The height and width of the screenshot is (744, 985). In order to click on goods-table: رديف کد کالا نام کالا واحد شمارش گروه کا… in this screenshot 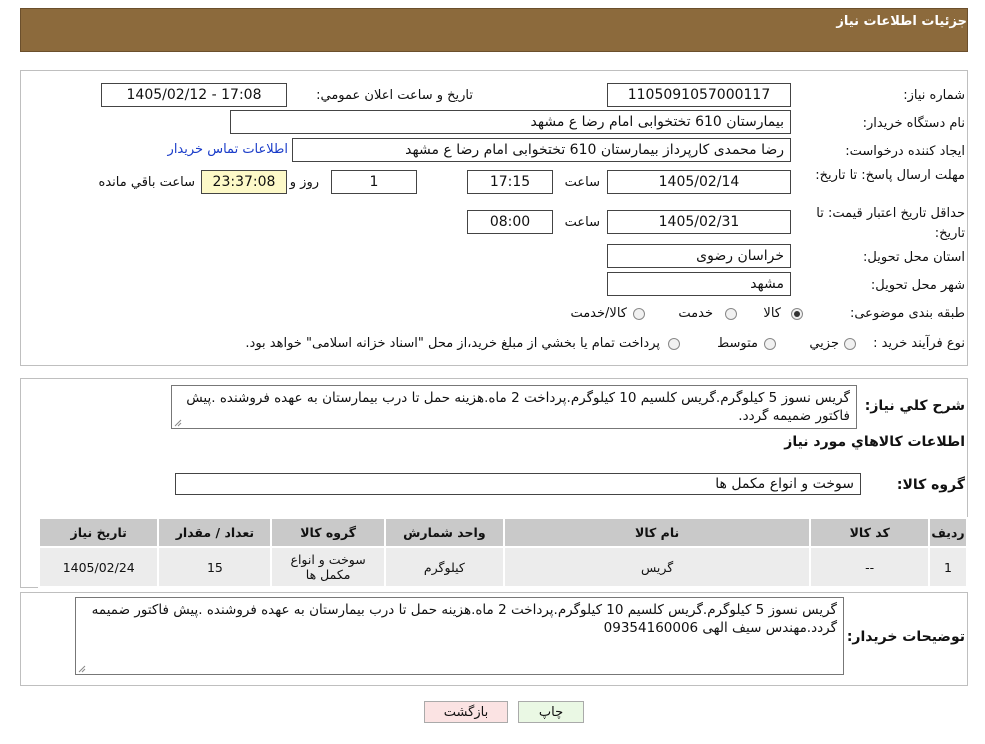, I will do `click(502, 552)`.